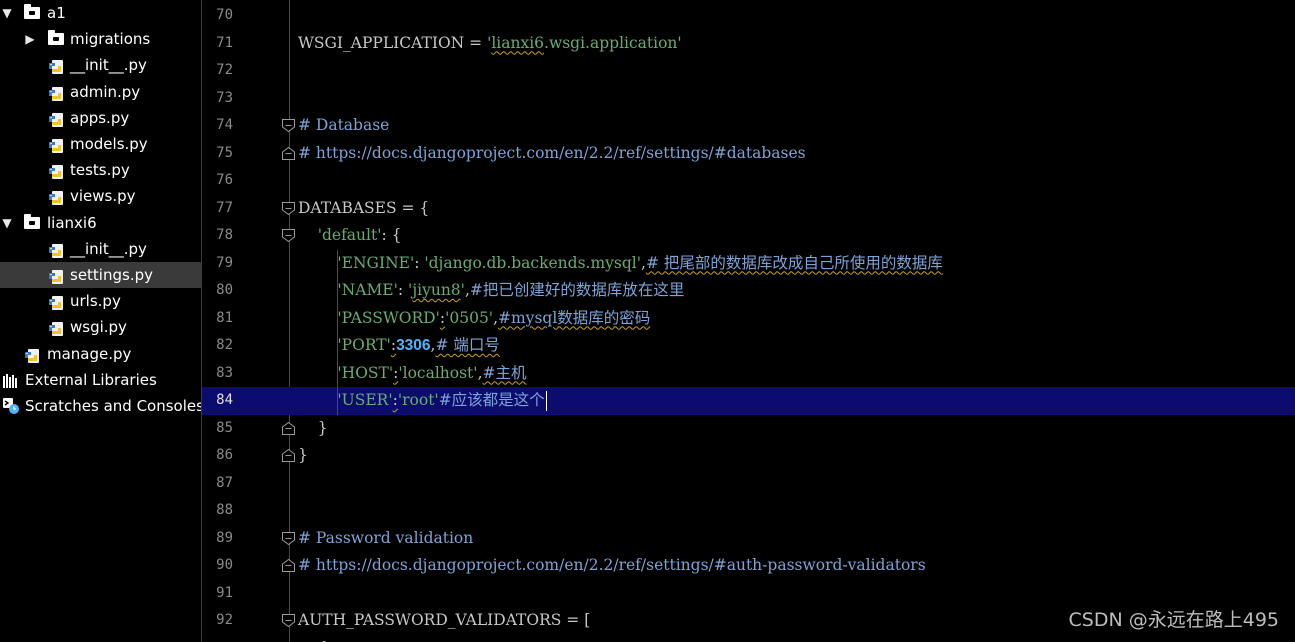 This screenshot has height=642, width=1295. Describe the element at coordinates (748, 401) in the screenshot. I see `code-line: 84 'USER':'root'#应该都是这个` at that location.